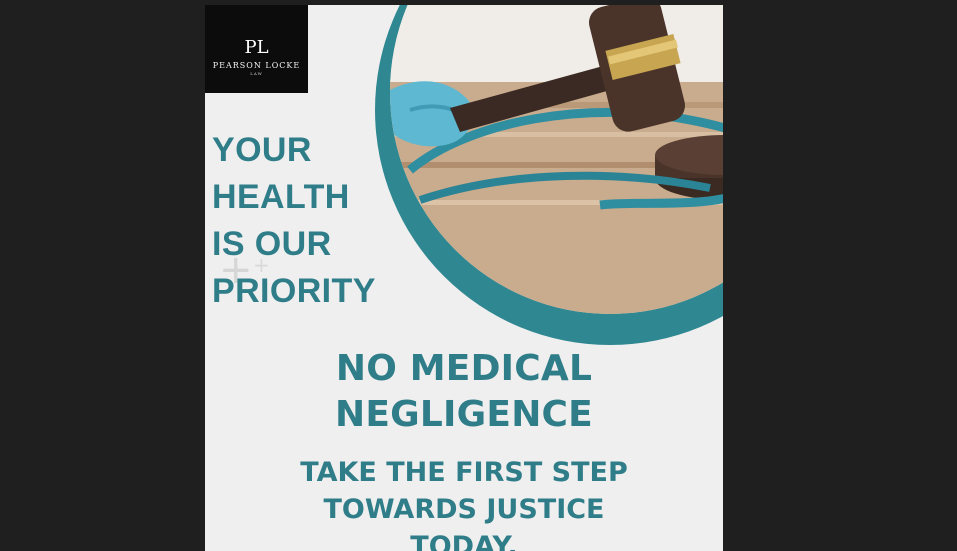 The height and width of the screenshot is (551, 957). I want to click on subheadline: NO MEDICAL NEGLIGENCE, so click(464, 392).